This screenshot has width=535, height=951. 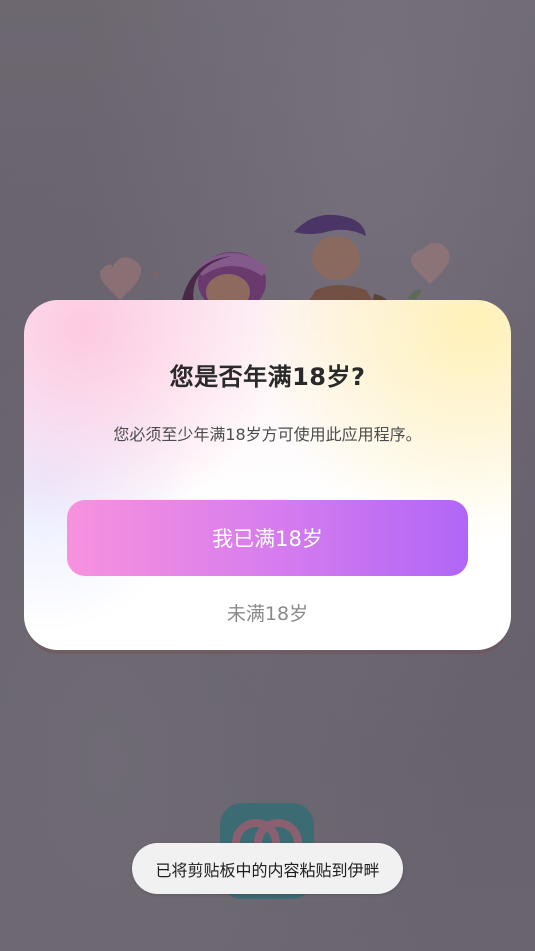 What do you see at coordinates (267, 612) in the screenshot?
I see `decline-under-18-button: 未满18岁` at bounding box center [267, 612].